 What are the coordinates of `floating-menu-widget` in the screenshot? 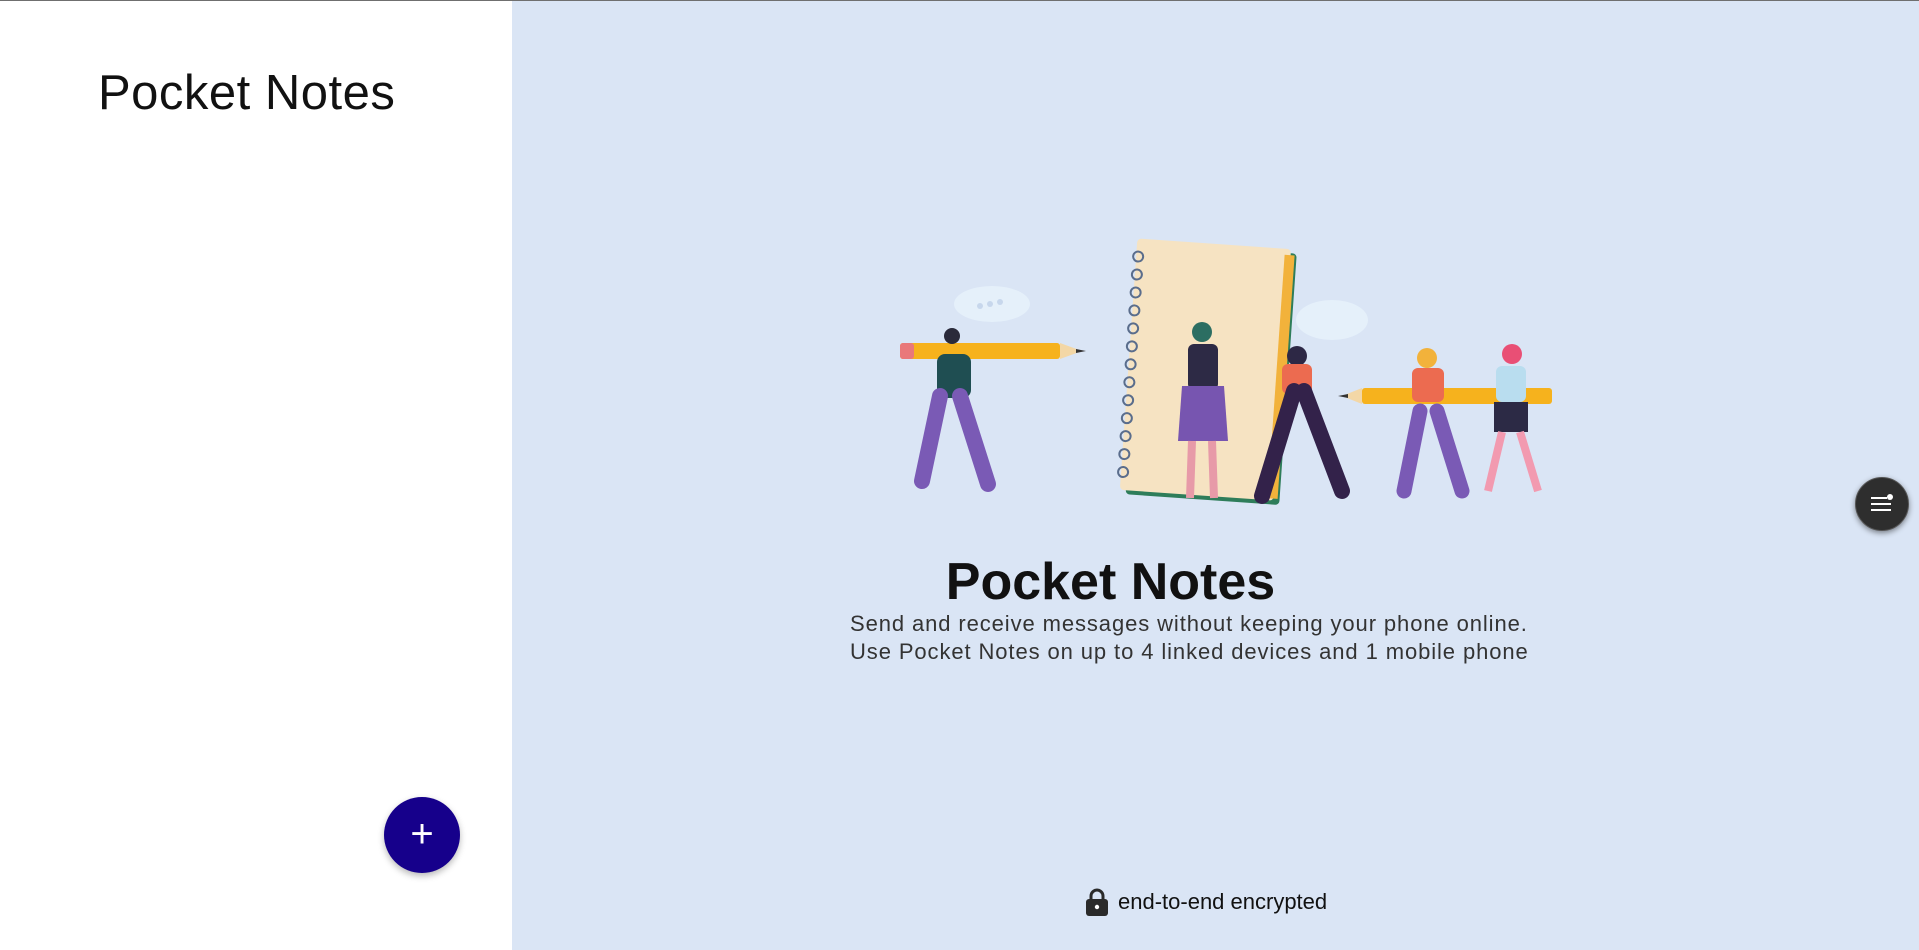 It's located at (1882, 504).